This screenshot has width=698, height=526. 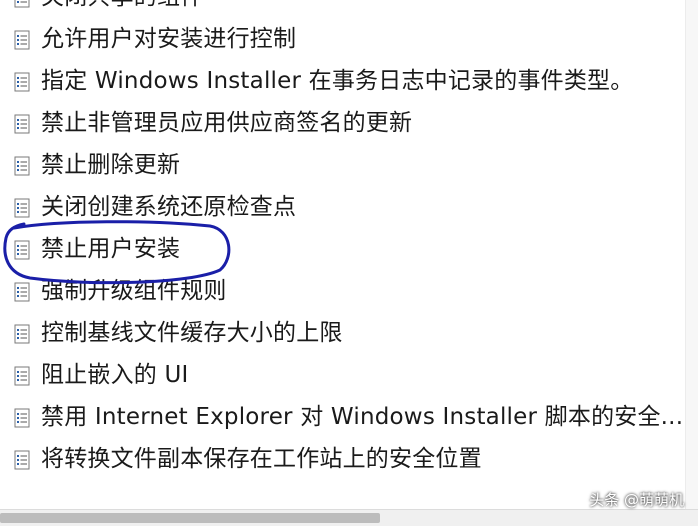 I want to click on list-item: 将转换文件副本保存在工作站上的安全位置, so click(x=345, y=459).